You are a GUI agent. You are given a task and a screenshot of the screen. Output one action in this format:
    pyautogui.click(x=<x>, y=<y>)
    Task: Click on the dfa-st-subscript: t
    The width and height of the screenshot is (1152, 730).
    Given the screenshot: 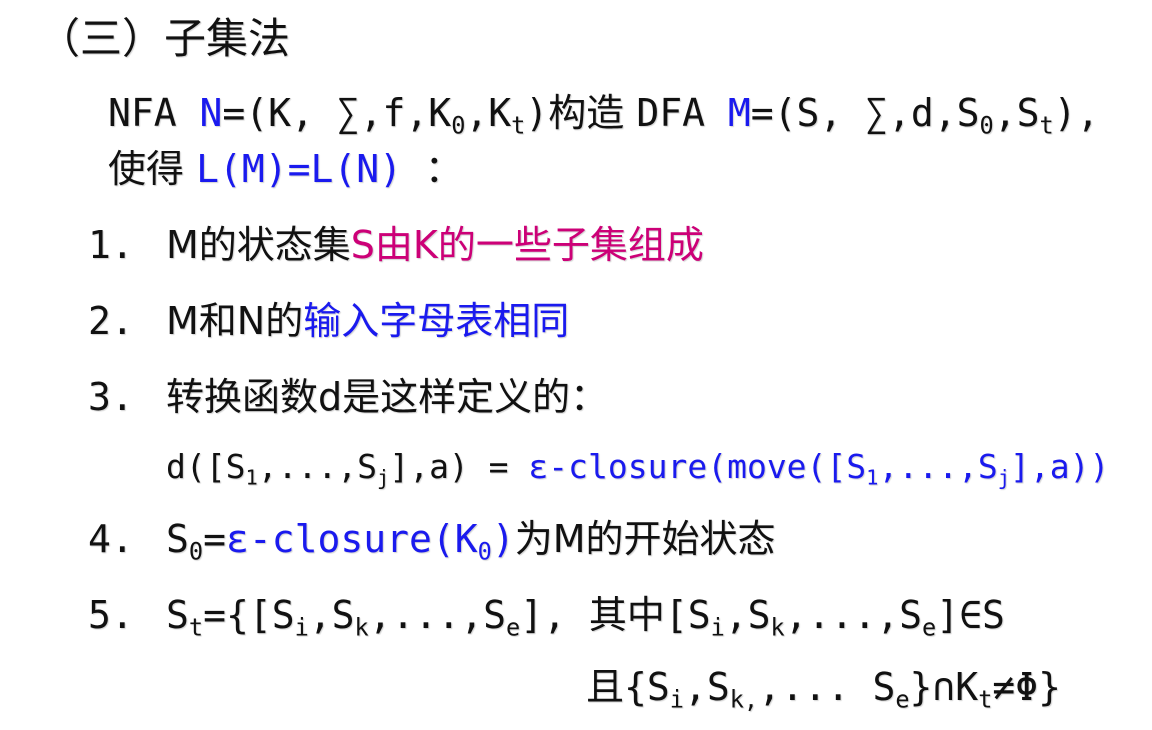 What is the action you would take?
    pyautogui.click(x=1046, y=125)
    